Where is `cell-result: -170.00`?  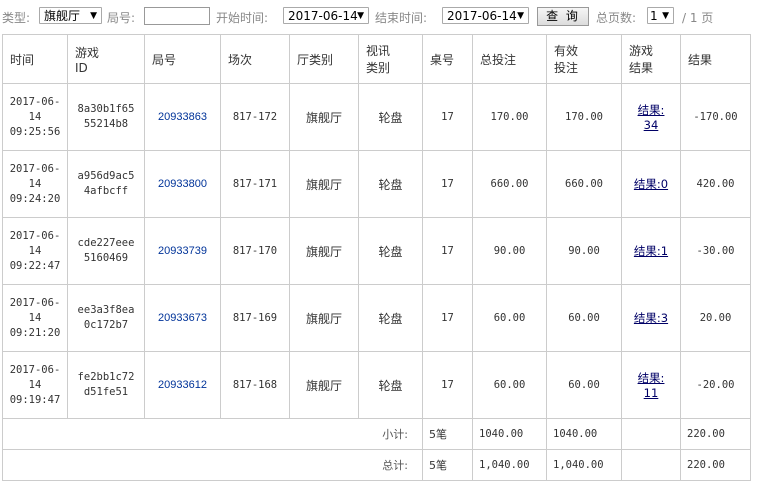 cell-result: -170.00 is located at coordinates (715, 117).